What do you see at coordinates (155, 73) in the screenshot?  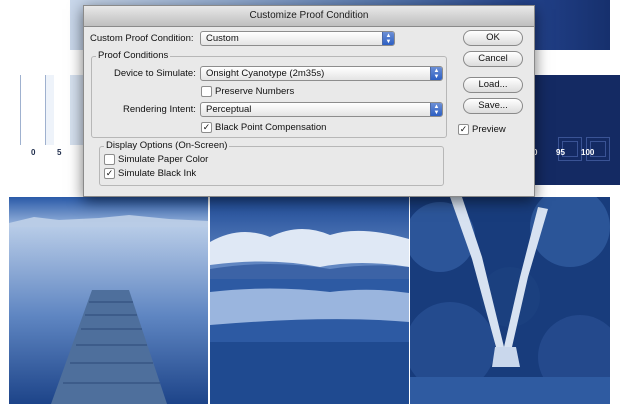 I see `device-to-simulate-label: Device to Simulate:` at bounding box center [155, 73].